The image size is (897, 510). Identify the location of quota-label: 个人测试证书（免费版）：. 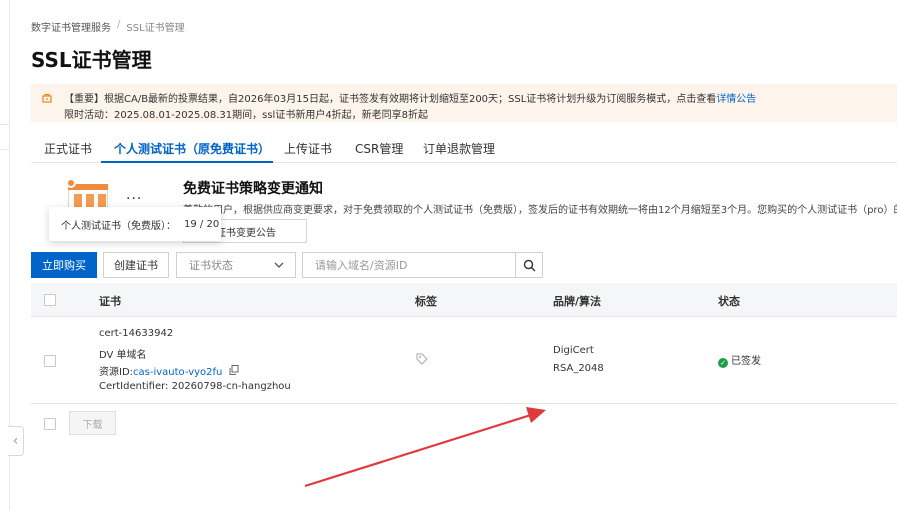
(118, 226).